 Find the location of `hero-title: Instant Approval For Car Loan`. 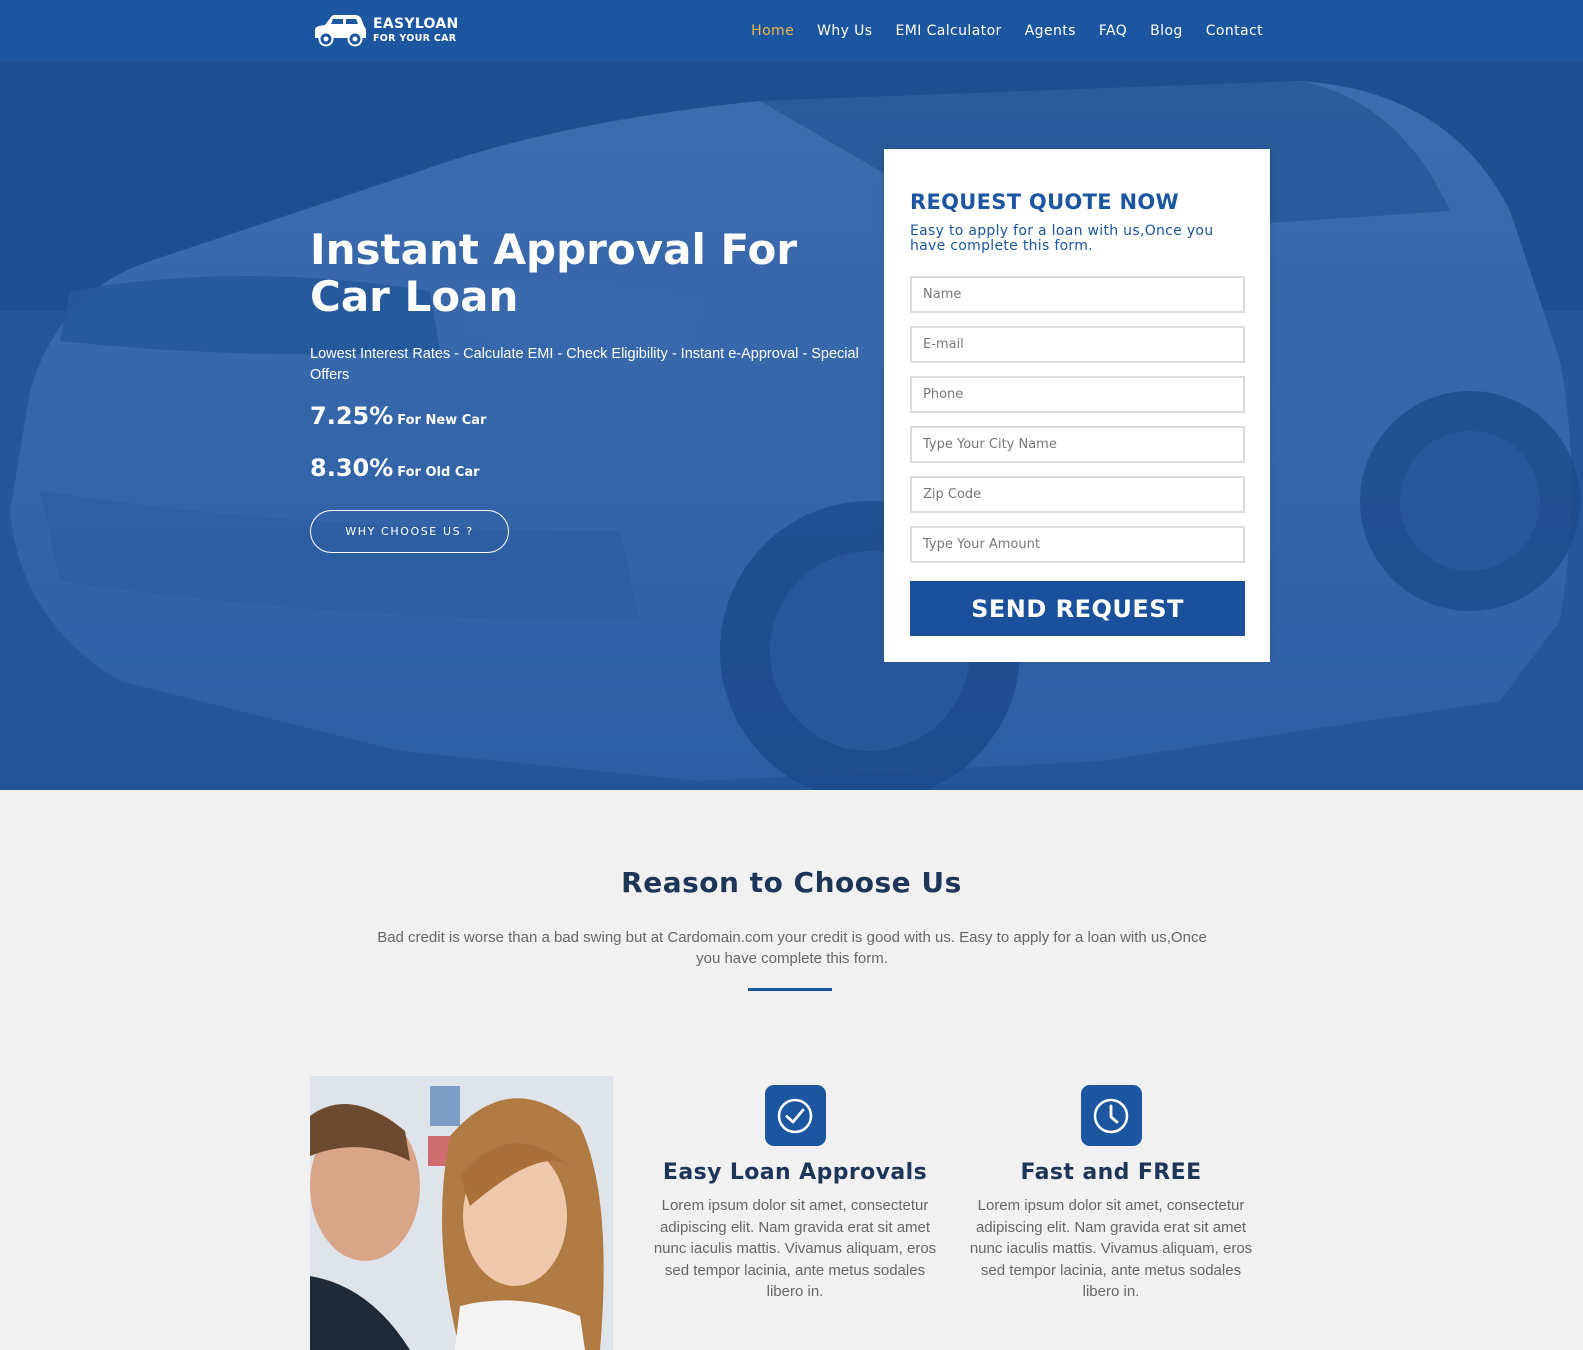

hero-title: Instant Approval For Car Loan is located at coordinates (554, 273).